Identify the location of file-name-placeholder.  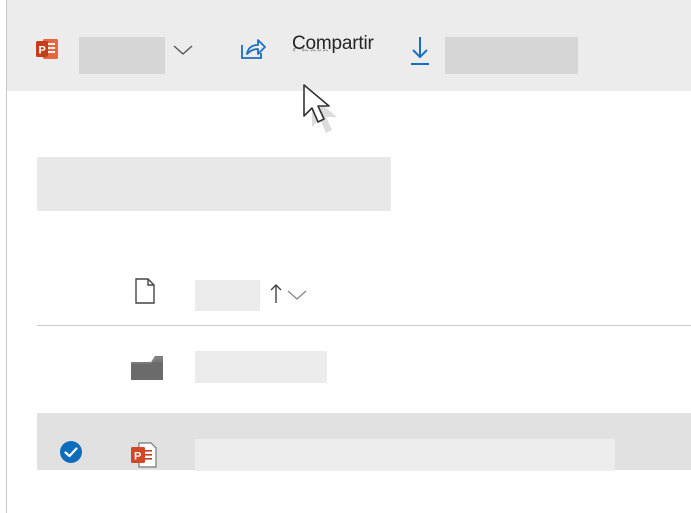
(122, 55).